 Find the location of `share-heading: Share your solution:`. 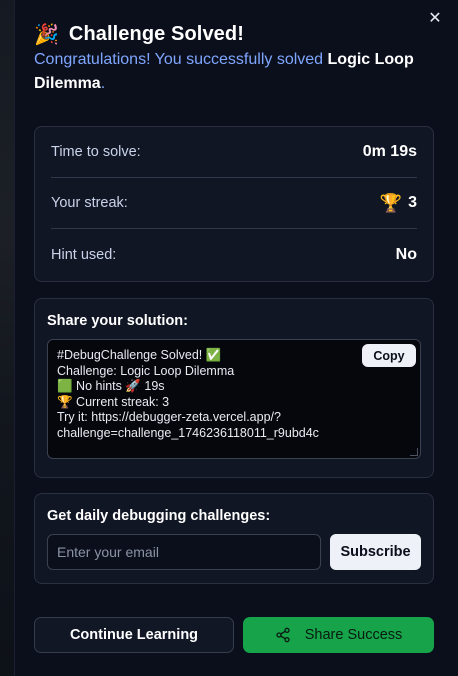

share-heading: Share your solution: is located at coordinates (117, 321).